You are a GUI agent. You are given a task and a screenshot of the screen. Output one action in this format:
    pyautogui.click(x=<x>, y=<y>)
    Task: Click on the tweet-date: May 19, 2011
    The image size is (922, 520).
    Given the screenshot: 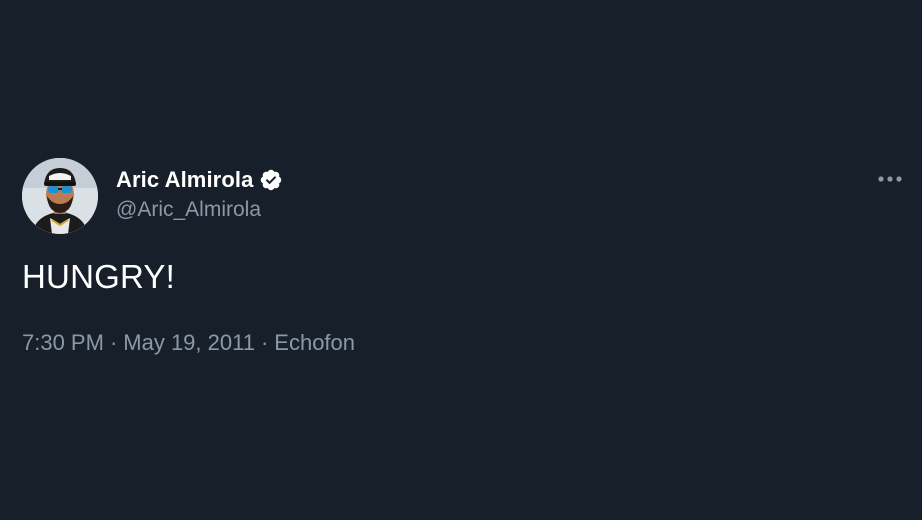 What is the action you would take?
    pyautogui.click(x=189, y=342)
    